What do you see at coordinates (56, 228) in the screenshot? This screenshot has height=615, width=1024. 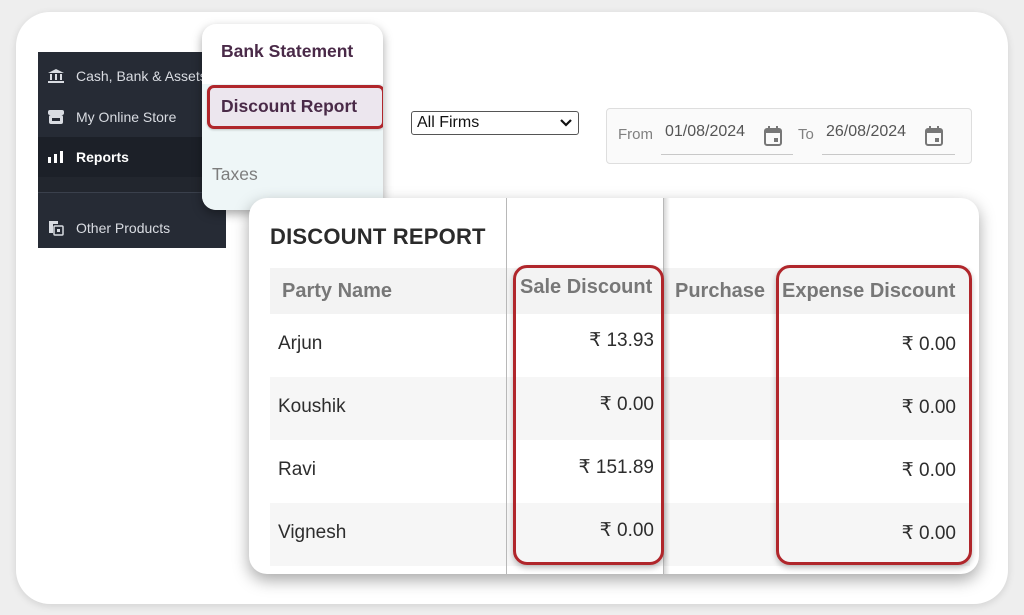 I see `products-icon` at bounding box center [56, 228].